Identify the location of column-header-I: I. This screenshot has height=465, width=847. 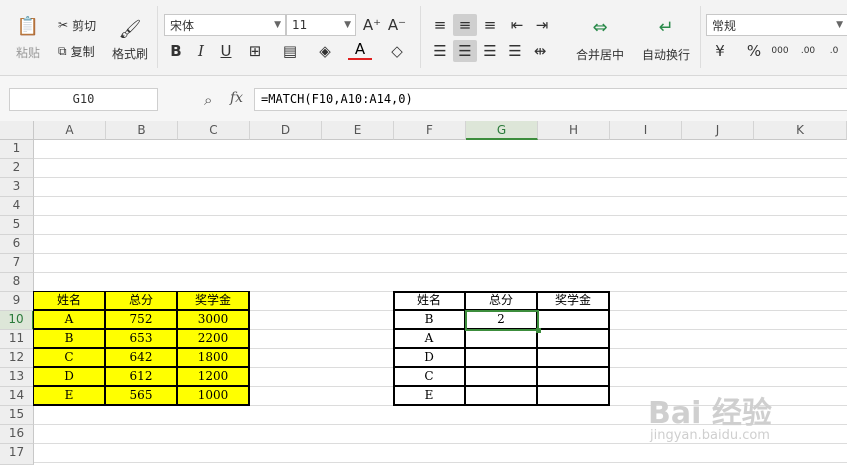
(646, 130).